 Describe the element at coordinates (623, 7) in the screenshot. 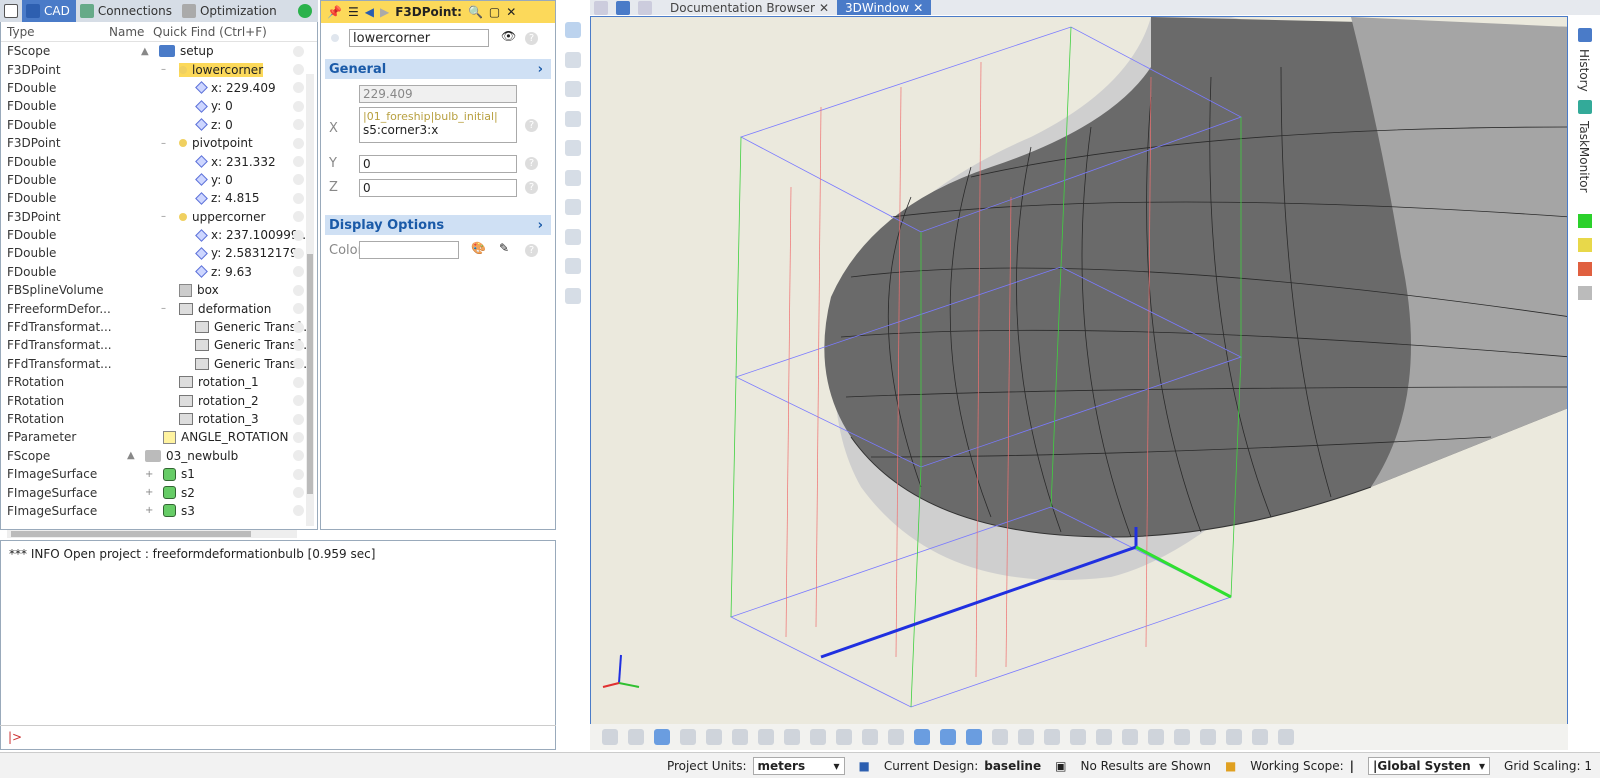

I see `view-icon` at that location.